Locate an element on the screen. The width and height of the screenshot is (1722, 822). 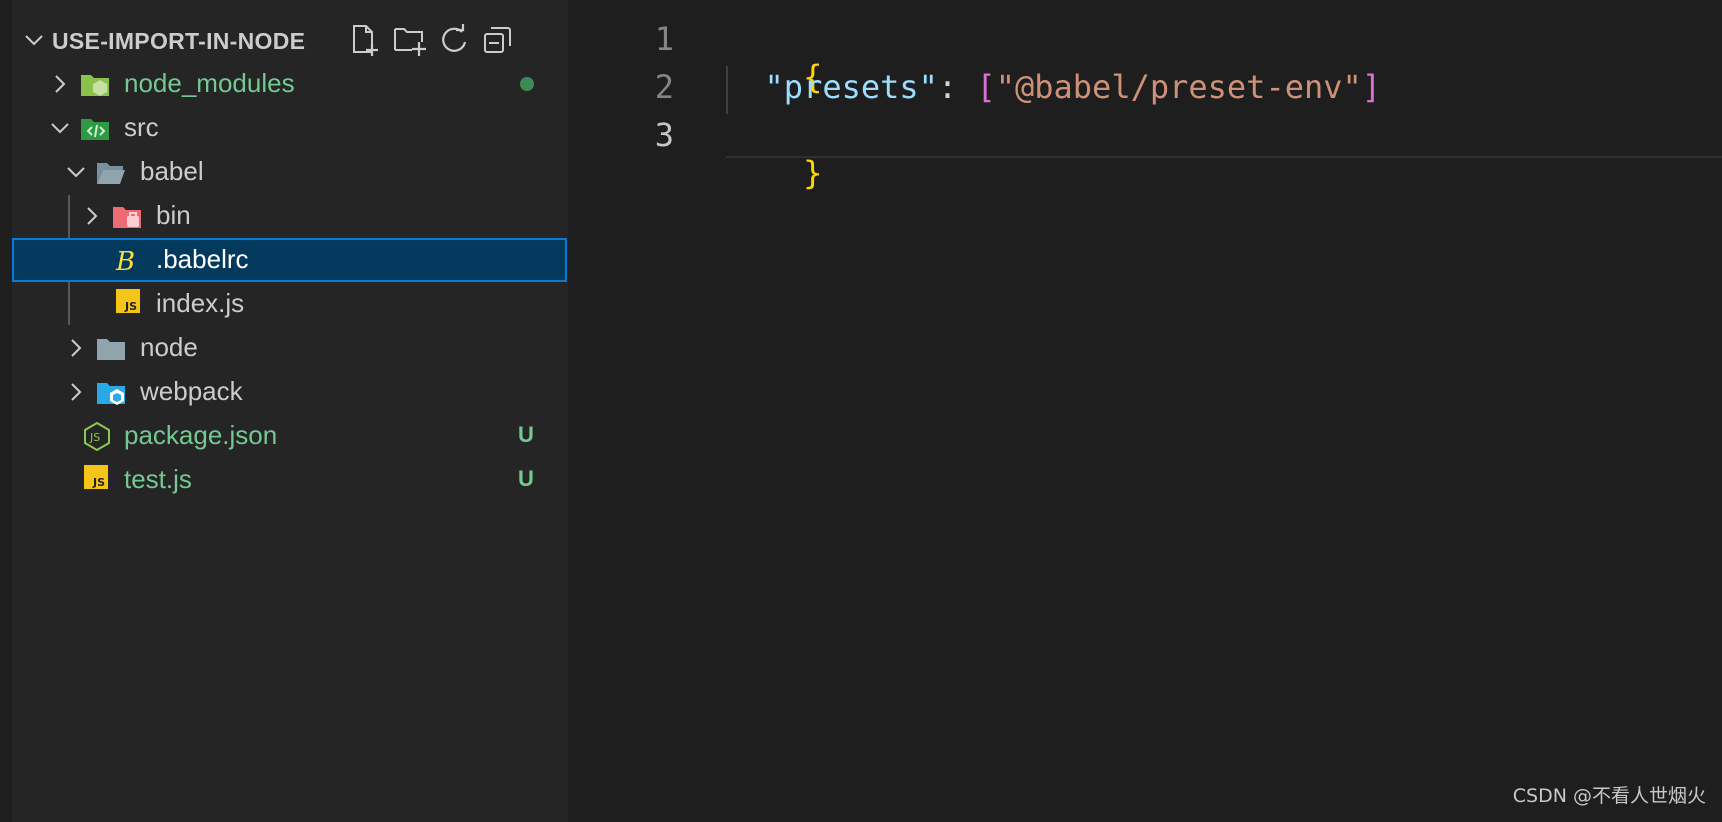
tree-item-package-json: JS package.json U is located at coordinates (289, 436).